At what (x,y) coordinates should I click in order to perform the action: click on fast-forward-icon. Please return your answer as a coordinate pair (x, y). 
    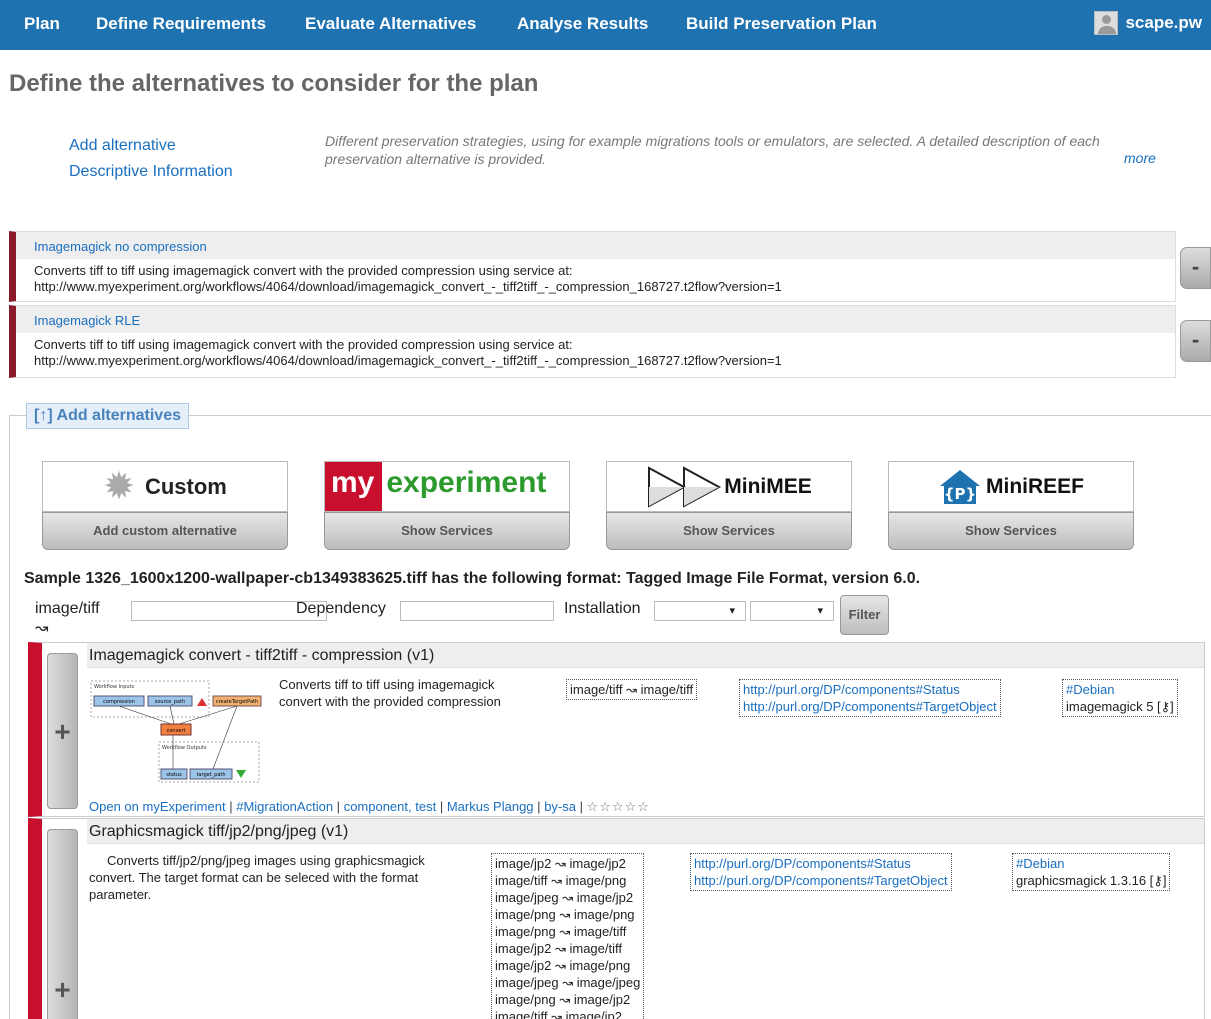
    Looking at the image, I should click on (685, 486).